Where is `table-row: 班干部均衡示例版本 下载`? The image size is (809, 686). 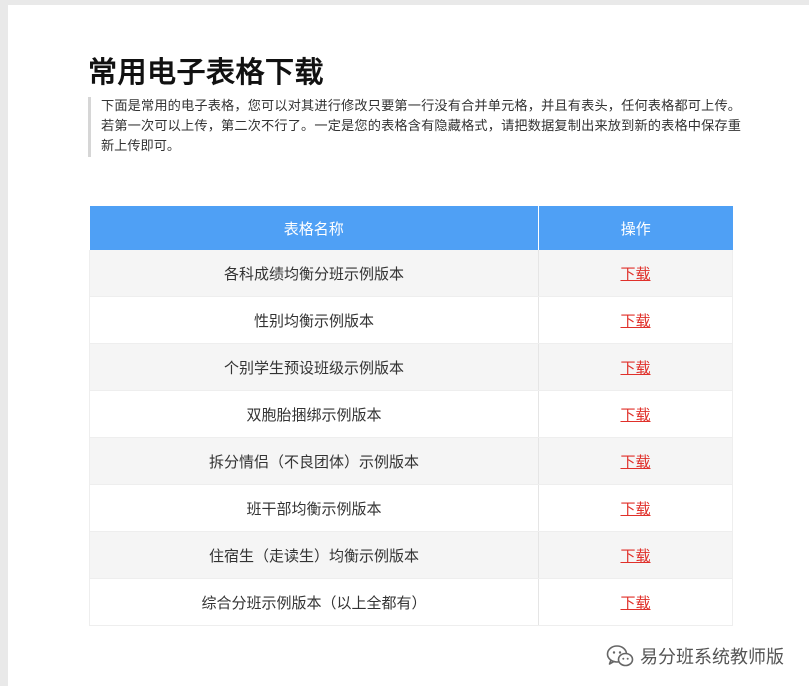 table-row: 班干部均衡示例版本 下载 is located at coordinates (411, 508).